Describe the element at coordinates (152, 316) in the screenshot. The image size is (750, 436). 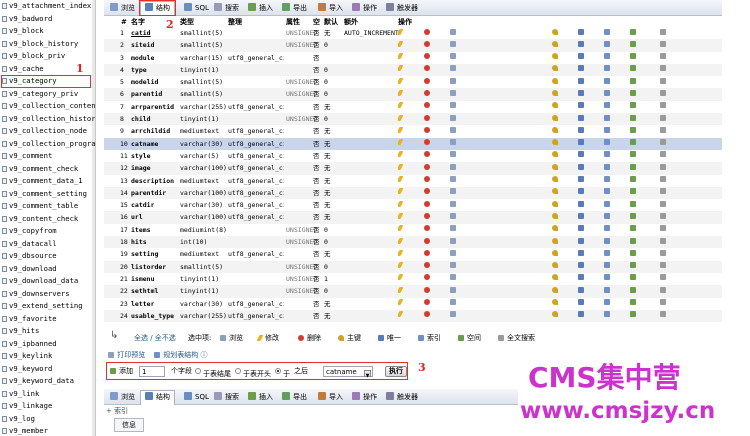
I see `field-name: usable_type` at that location.